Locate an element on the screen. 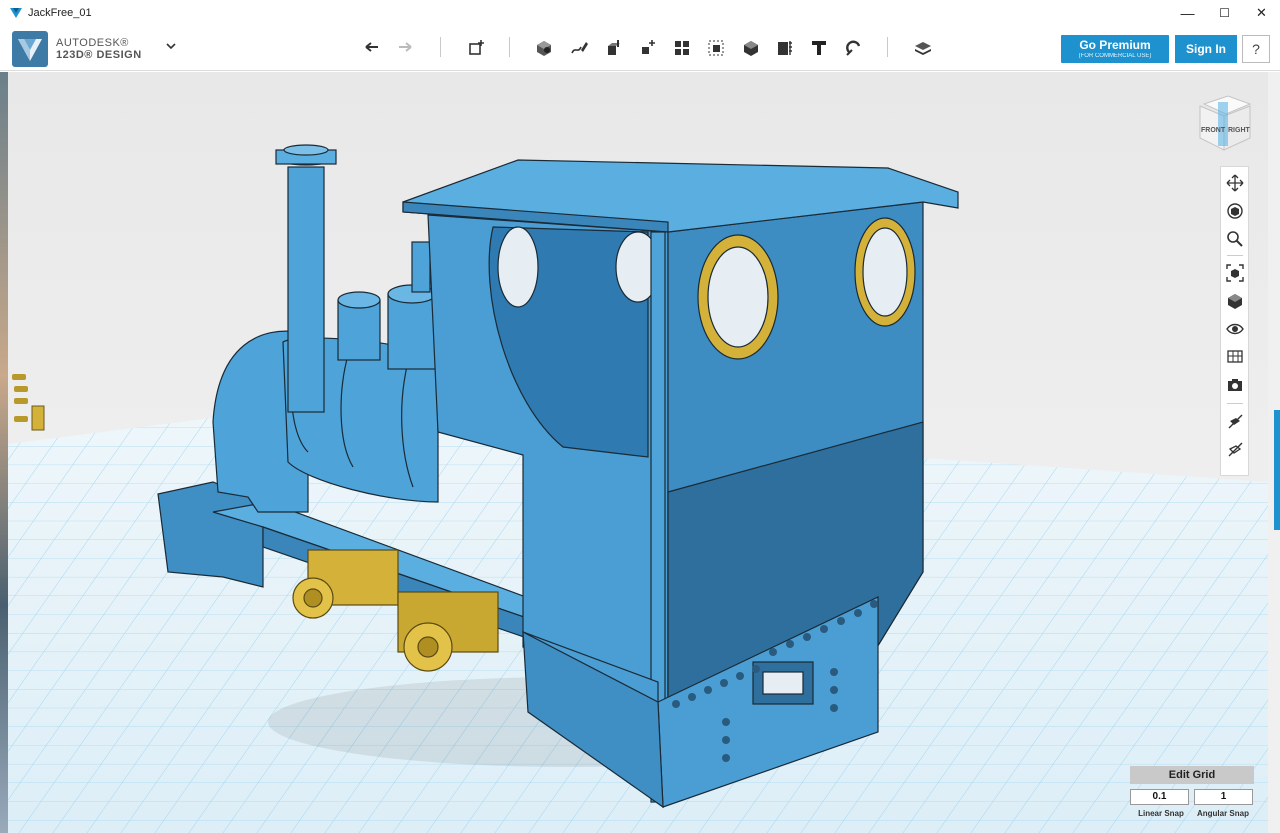 The width and height of the screenshot is (1280, 833). group-icon is located at coordinates (716, 48).